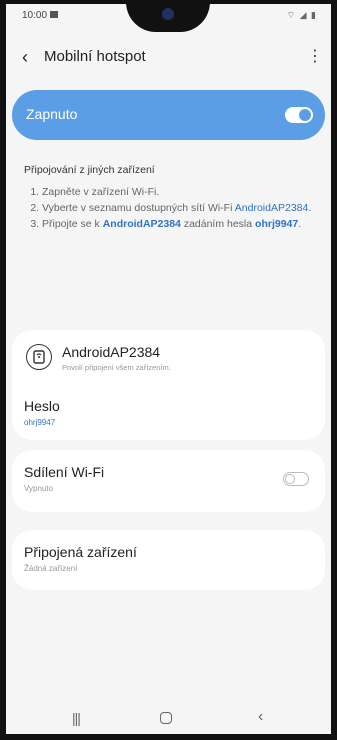  Describe the element at coordinates (76, 718) in the screenshot. I see `recent-apps-icon: |||` at that location.